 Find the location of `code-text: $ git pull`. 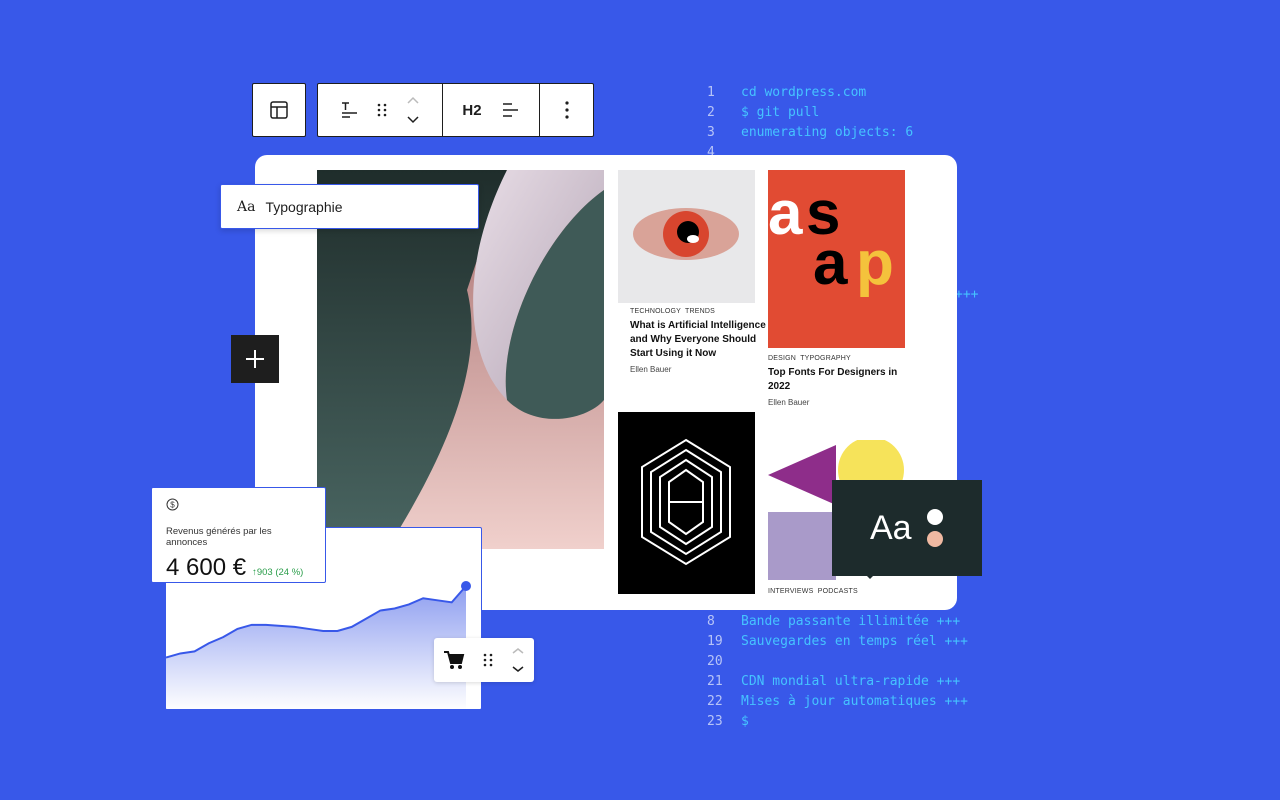

code-text: $ git pull is located at coordinates (780, 112).